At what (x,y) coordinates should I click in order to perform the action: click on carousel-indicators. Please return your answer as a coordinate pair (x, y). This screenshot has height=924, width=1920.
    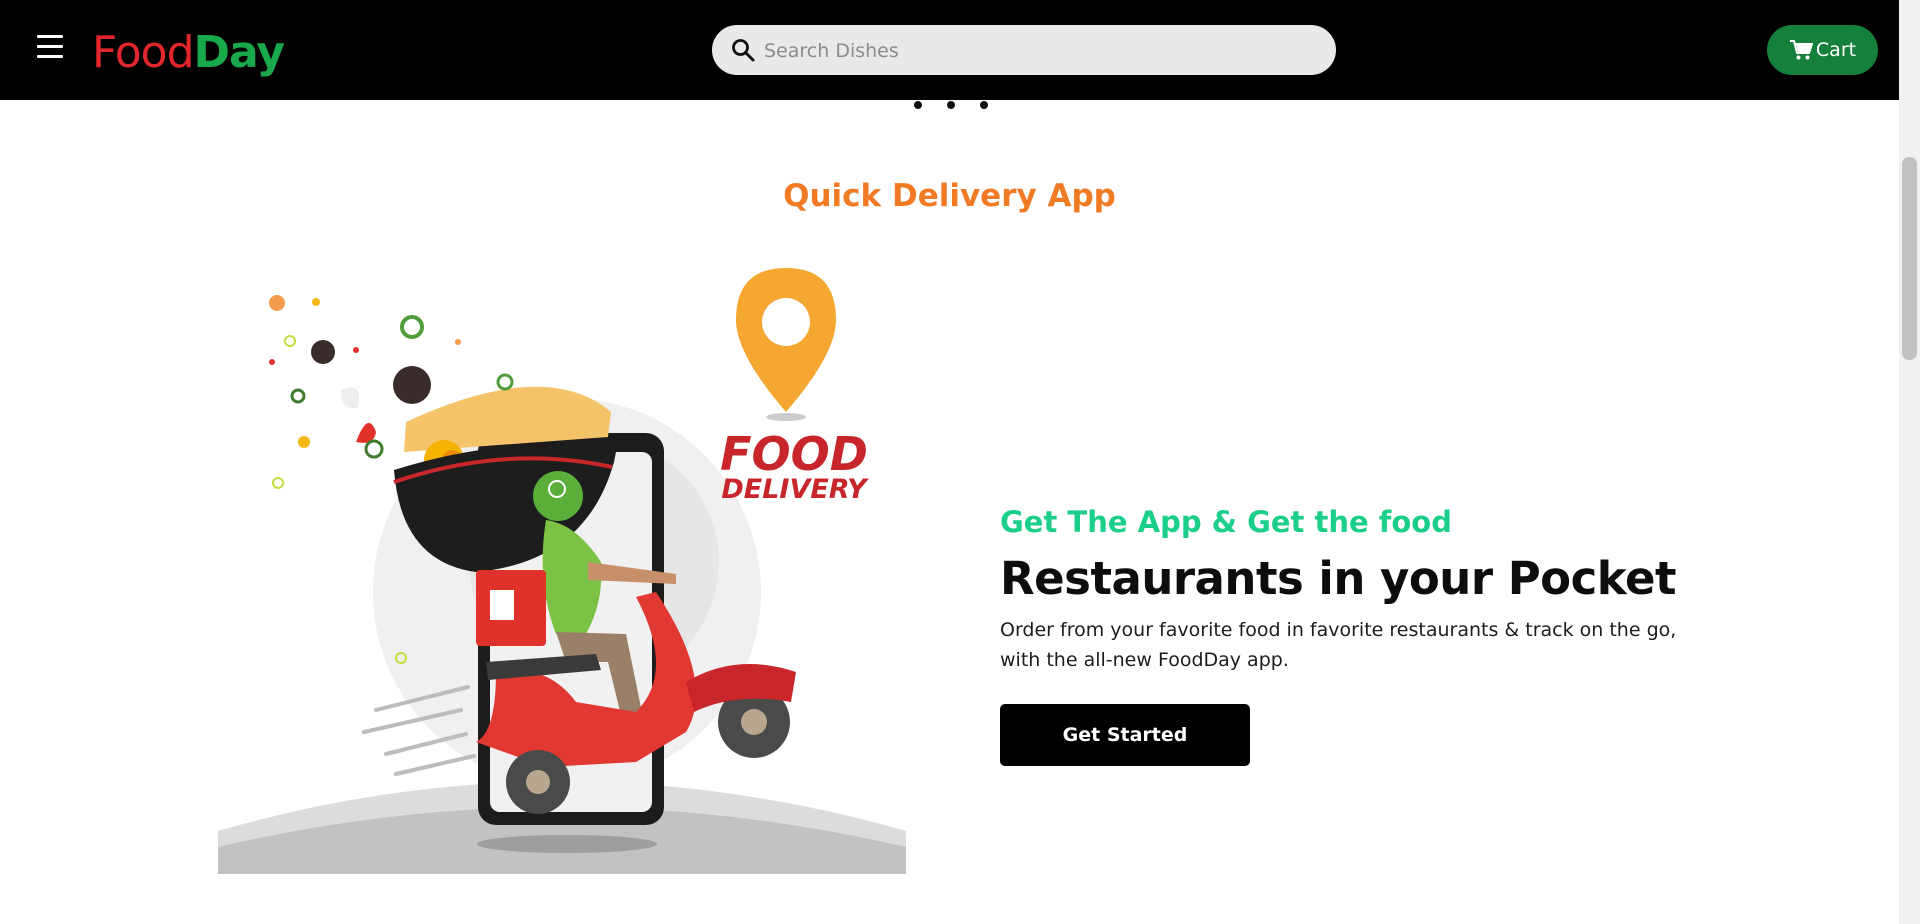
    Looking at the image, I should click on (951, 105).